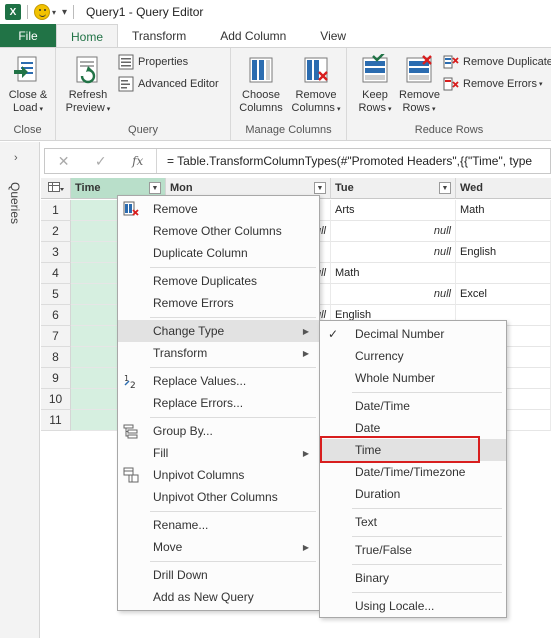  What do you see at coordinates (153, 62) in the screenshot?
I see `properties-button: Properties` at bounding box center [153, 62].